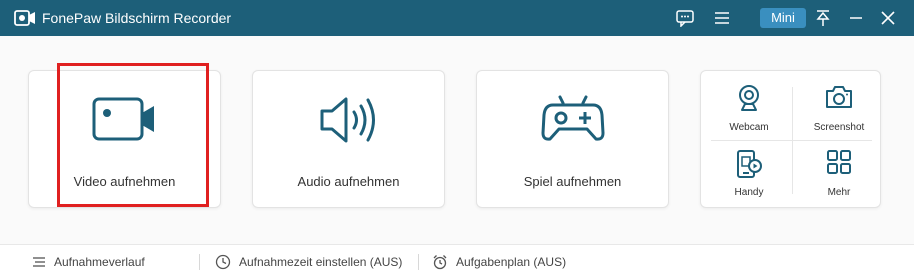 The image size is (914, 278). I want to click on phone-tool: Handy, so click(749, 171).